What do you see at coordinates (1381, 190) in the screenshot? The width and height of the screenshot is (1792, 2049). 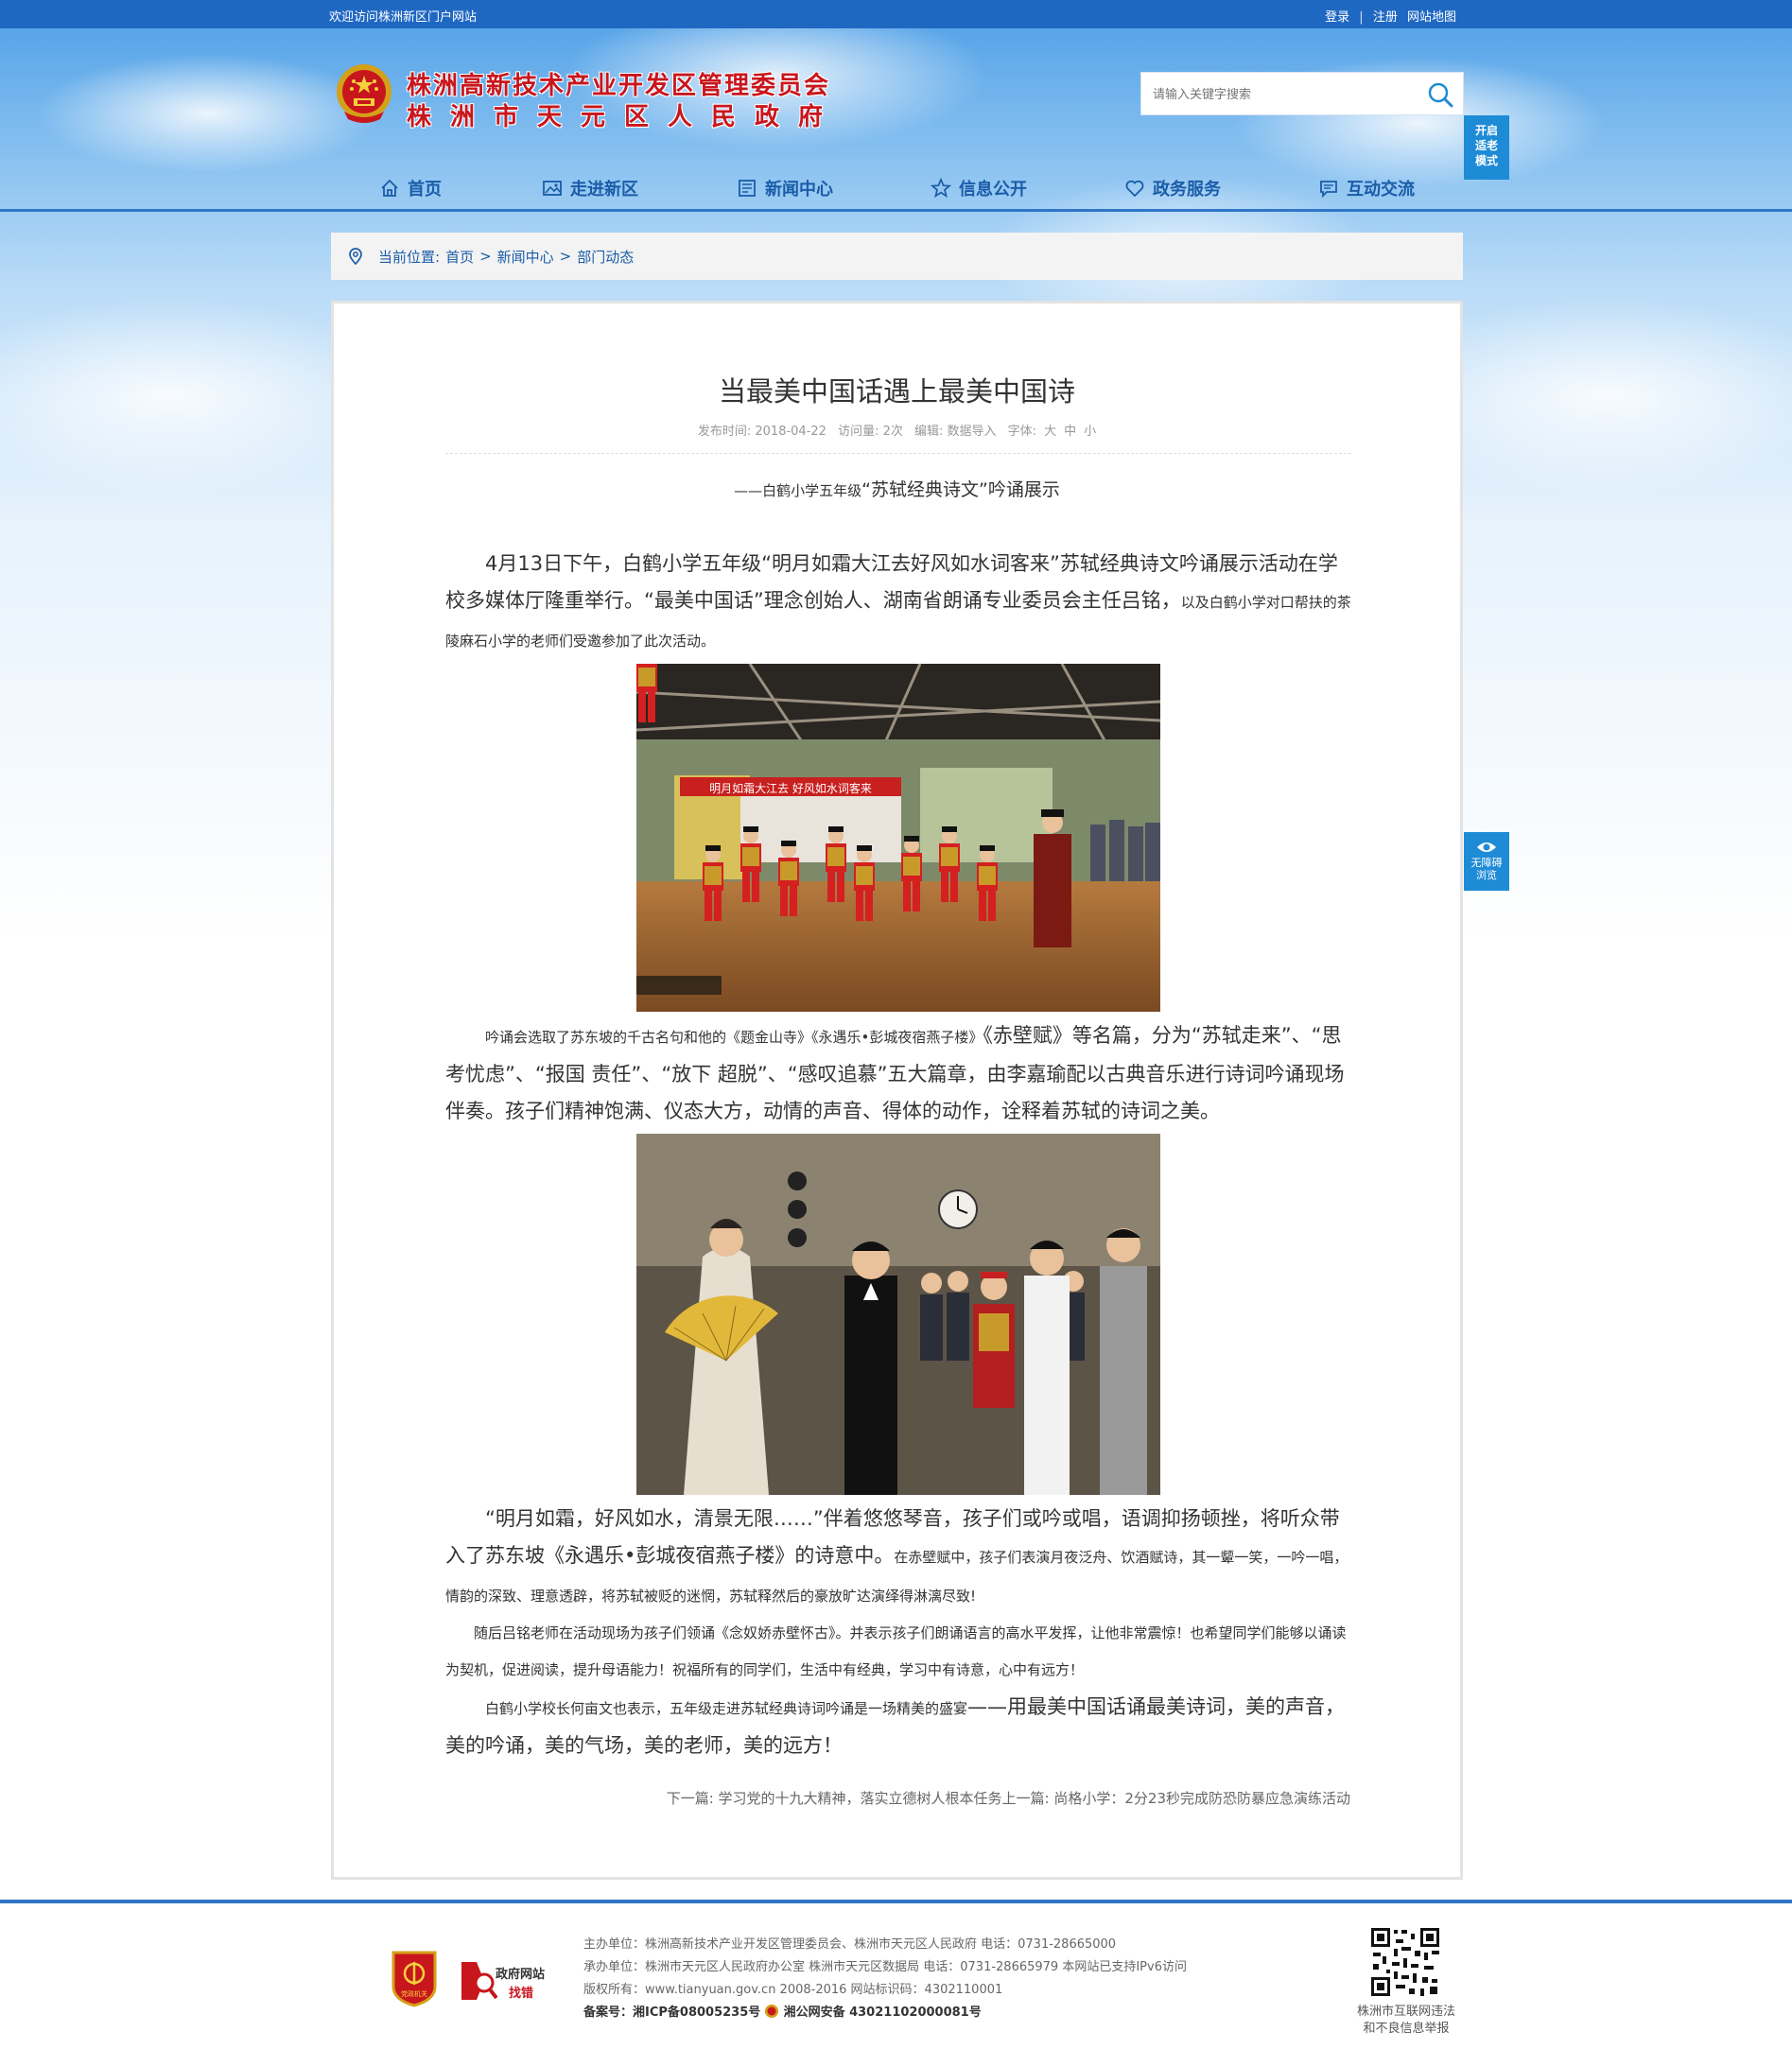 I see `nav-label: 互动交流` at bounding box center [1381, 190].